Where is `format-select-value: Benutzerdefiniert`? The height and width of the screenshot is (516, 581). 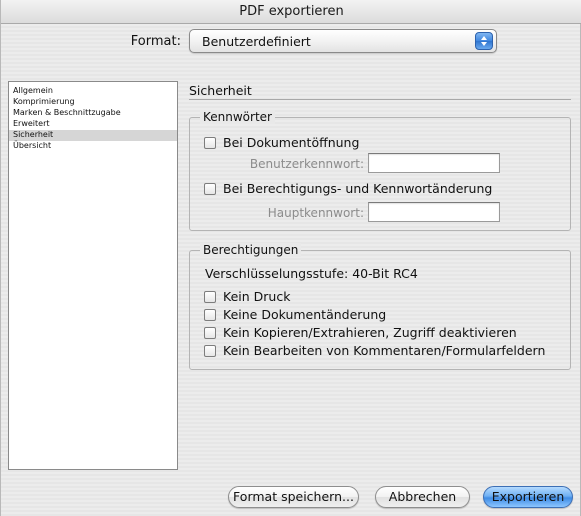 format-select-value: Benutzerdefiniert is located at coordinates (256, 41).